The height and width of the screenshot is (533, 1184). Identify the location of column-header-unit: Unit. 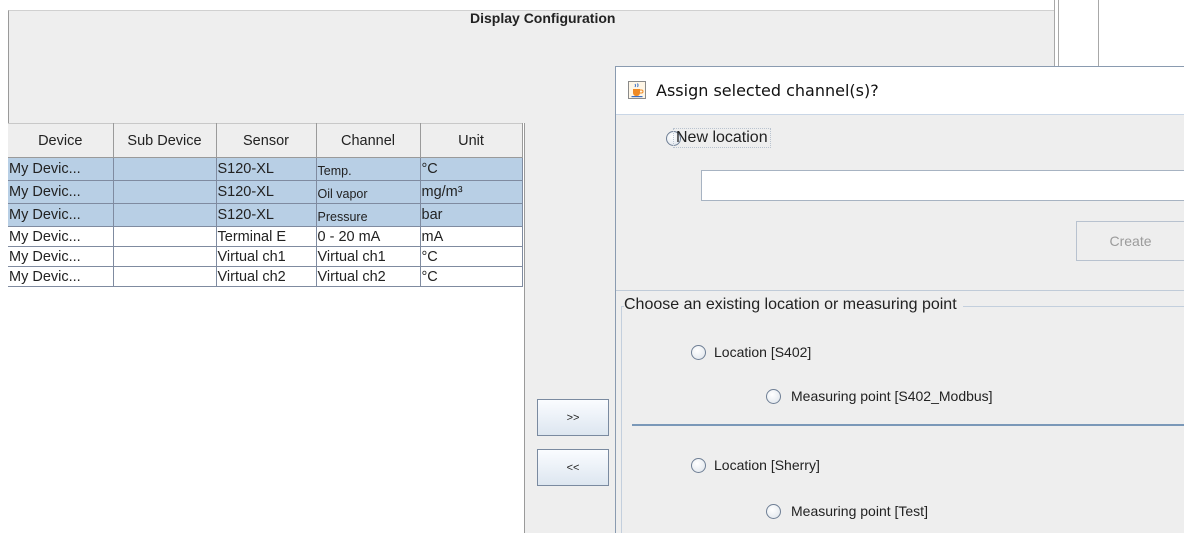
(471, 140).